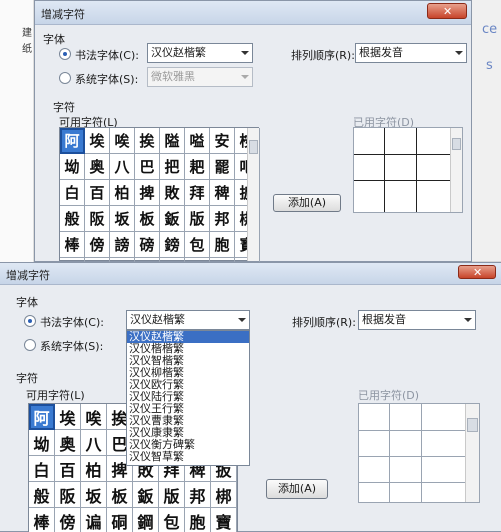 The image size is (501, 532). I want to click on char-cell: 隘, so click(172, 141).